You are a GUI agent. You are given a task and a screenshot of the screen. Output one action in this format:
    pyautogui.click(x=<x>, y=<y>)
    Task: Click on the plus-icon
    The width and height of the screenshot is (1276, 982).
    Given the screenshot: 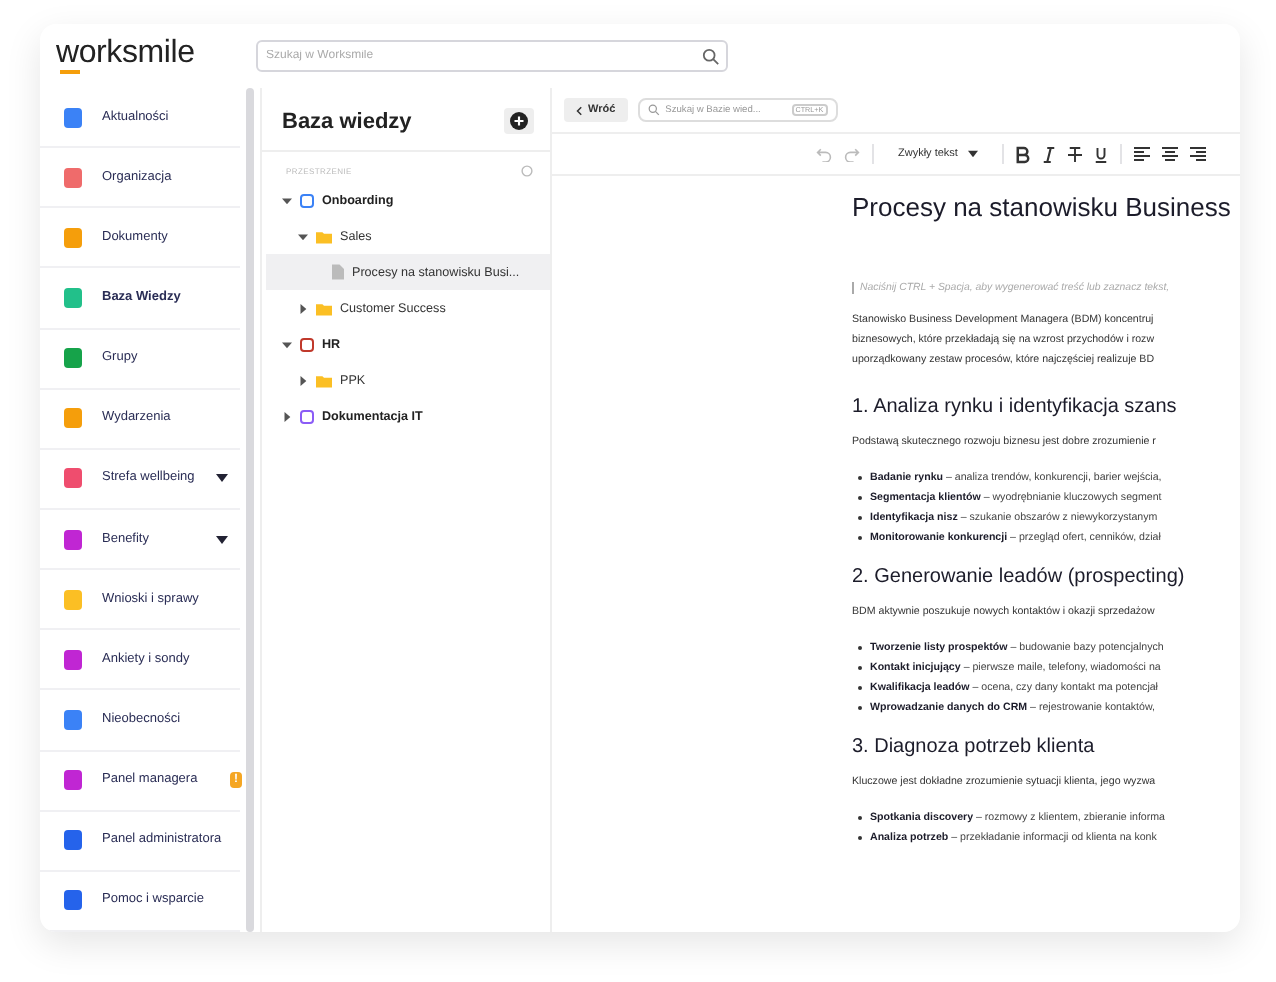 What is the action you would take?
    pyautogui.click(x=519, y=121)
    